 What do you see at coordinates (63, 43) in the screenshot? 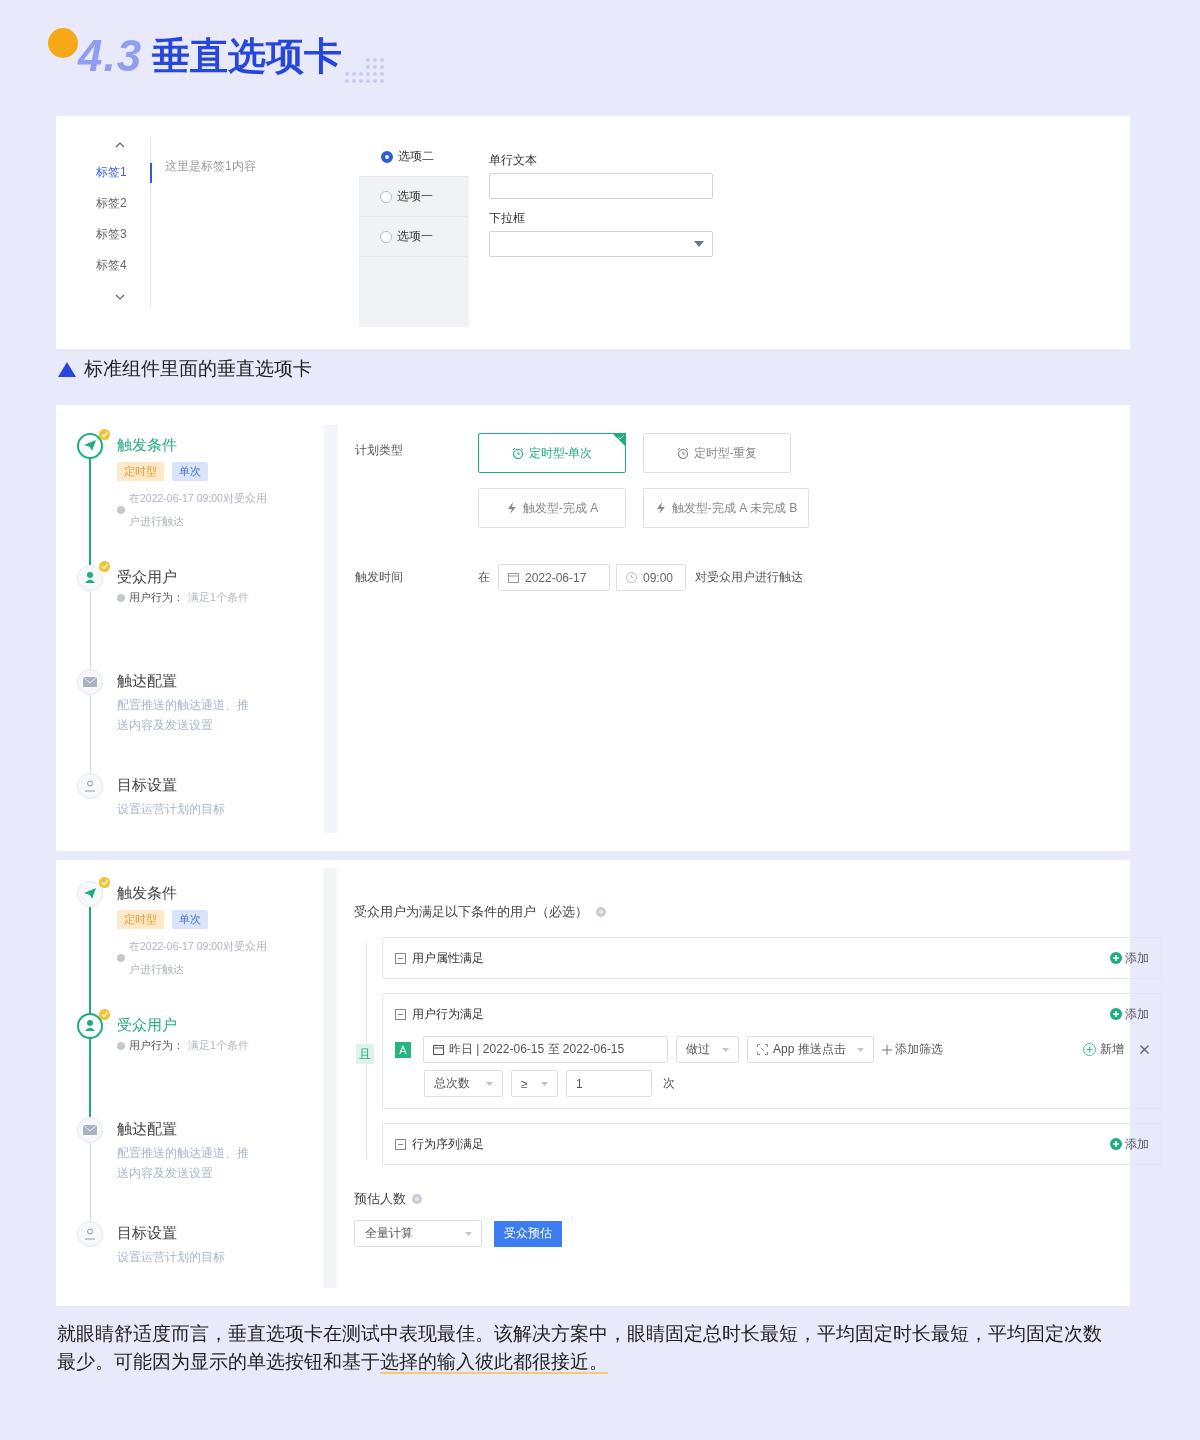
I see `circle-decoration` at bounding box center [63, 43].